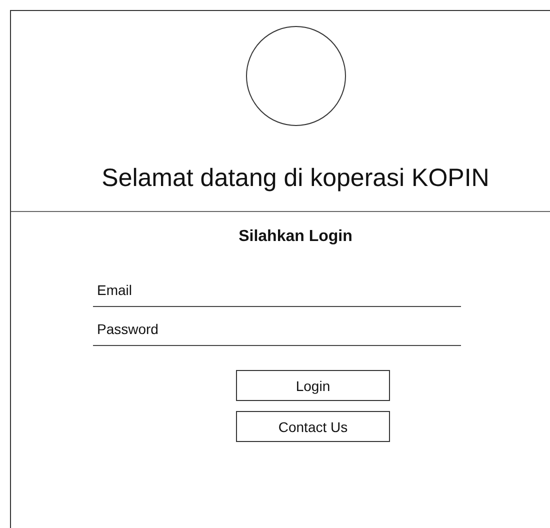 The image size is (550, 528). I want to click on welcome-title: Selamat datang di koperasi KOPIN, so click(296, 178).